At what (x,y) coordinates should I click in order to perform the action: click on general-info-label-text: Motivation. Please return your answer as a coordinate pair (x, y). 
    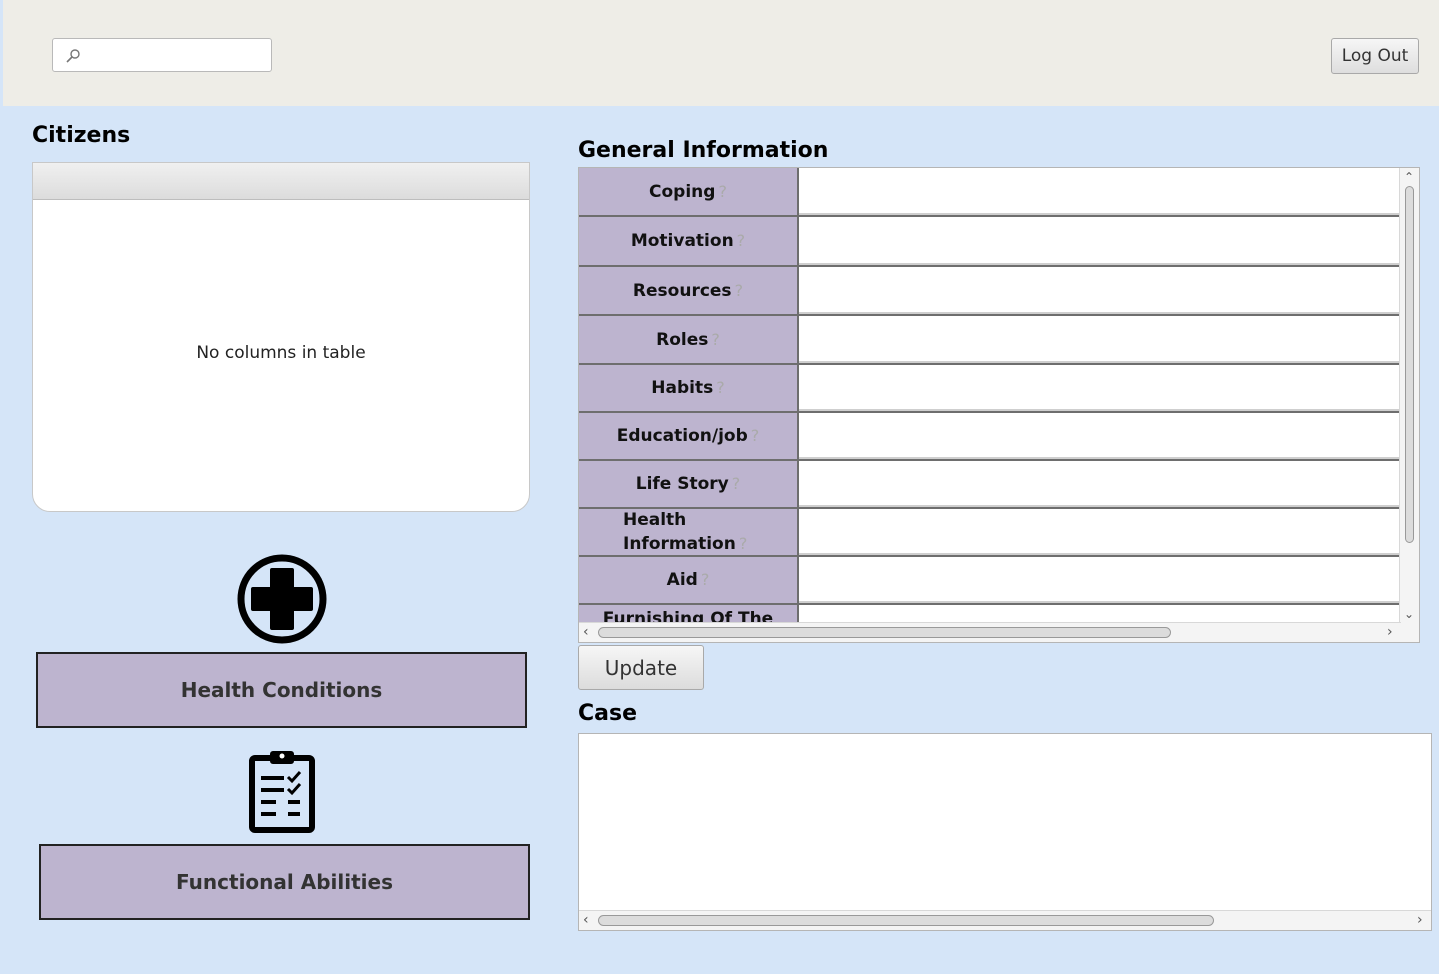
    Looking at the image, I should click on (682, 241).